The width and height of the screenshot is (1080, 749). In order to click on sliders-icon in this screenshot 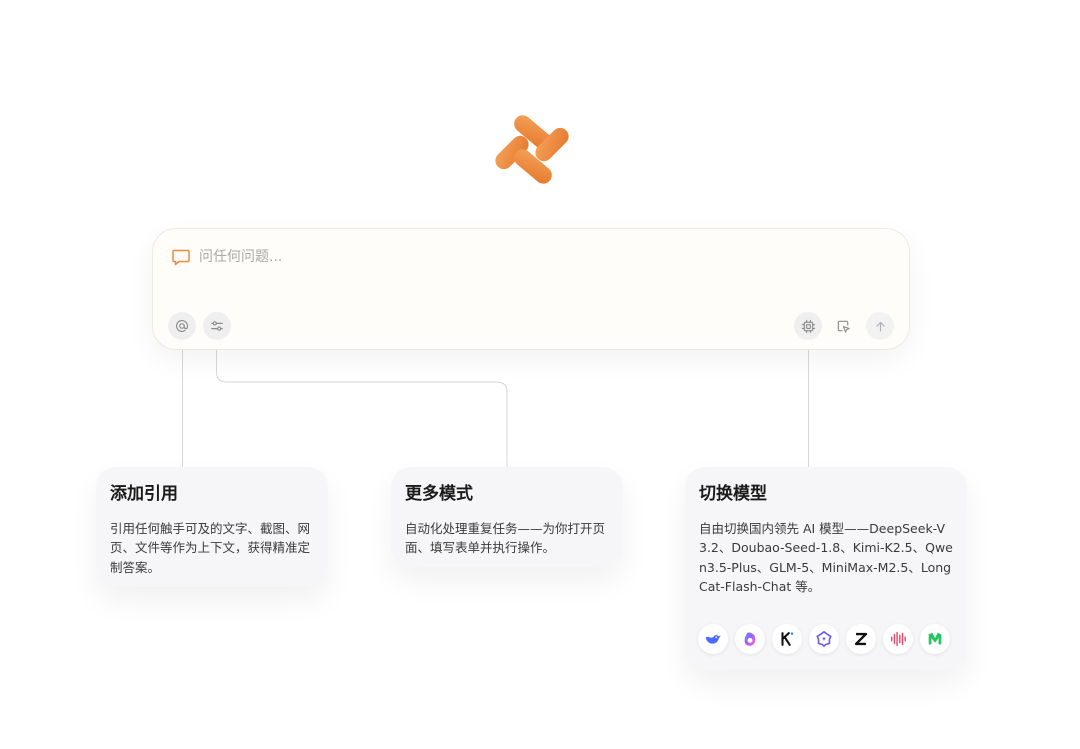, I will do `click(217, 326)`.